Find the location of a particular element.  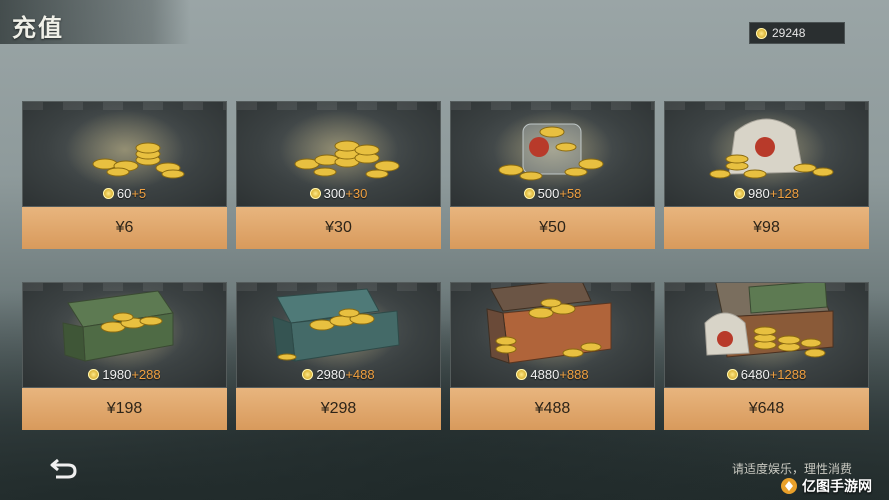

package-amount: 6480 +1288 is located at coordinates (766, 374).